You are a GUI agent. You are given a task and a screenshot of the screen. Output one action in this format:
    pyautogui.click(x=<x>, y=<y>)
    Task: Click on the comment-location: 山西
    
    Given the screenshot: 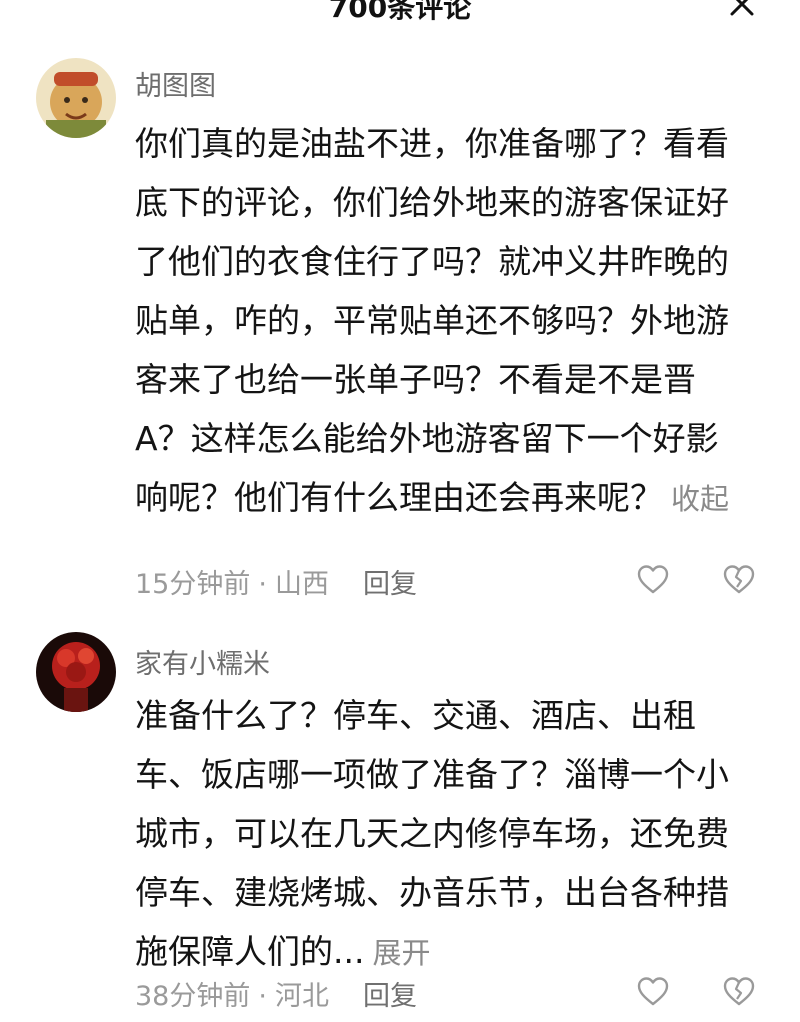 What is the action you would take?
    pyautogui.click(x=301, y=584)
    